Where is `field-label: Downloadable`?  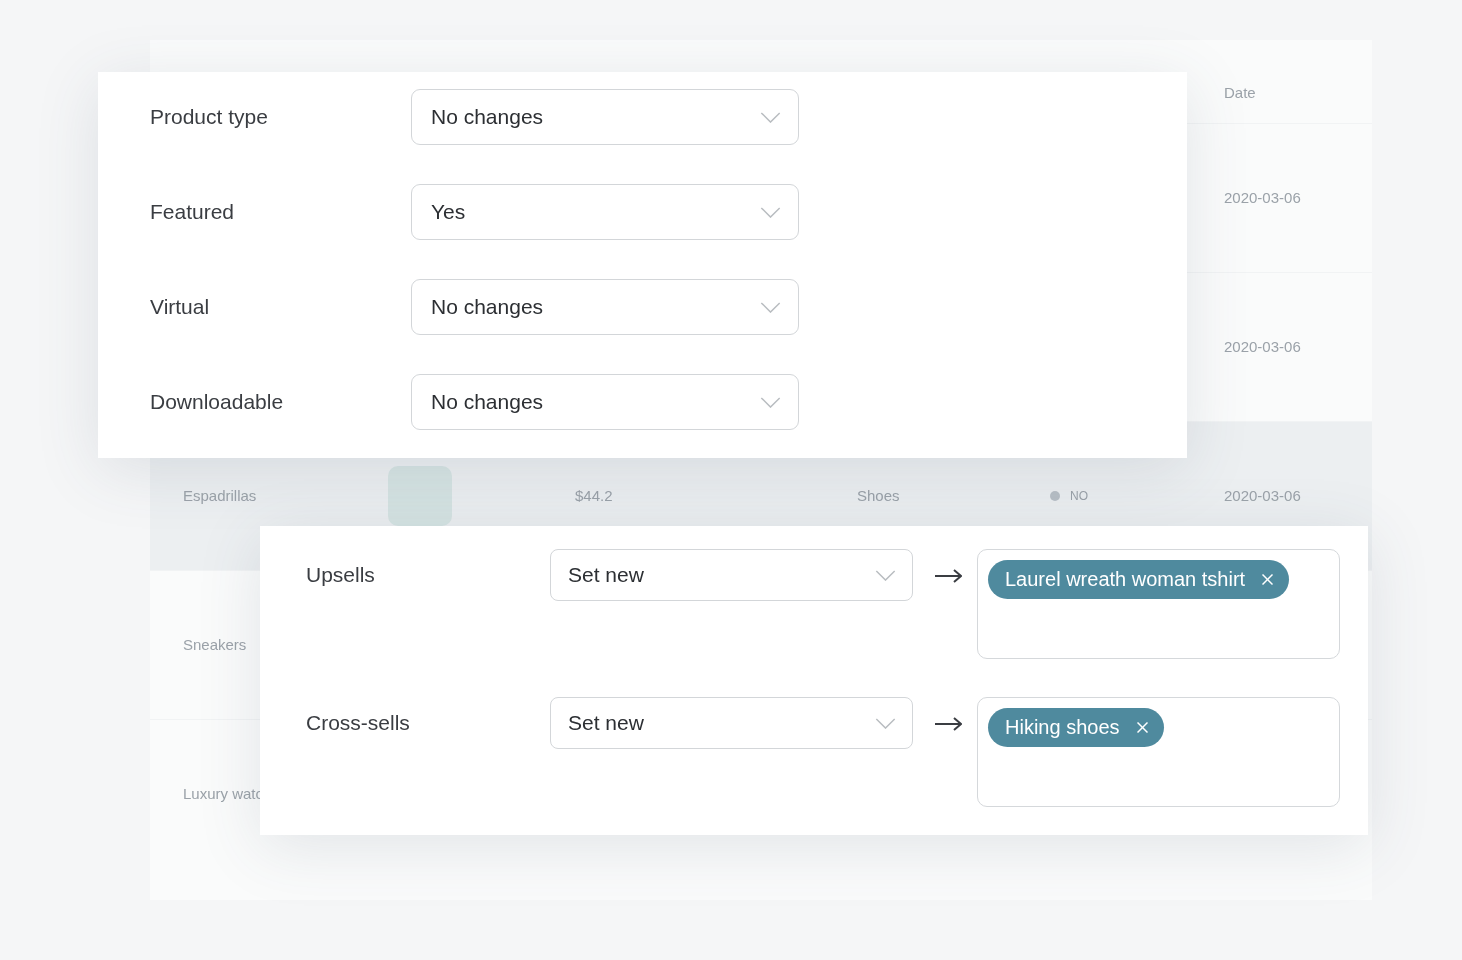
field-label: Downloadable is located at coordinates (217, 401).